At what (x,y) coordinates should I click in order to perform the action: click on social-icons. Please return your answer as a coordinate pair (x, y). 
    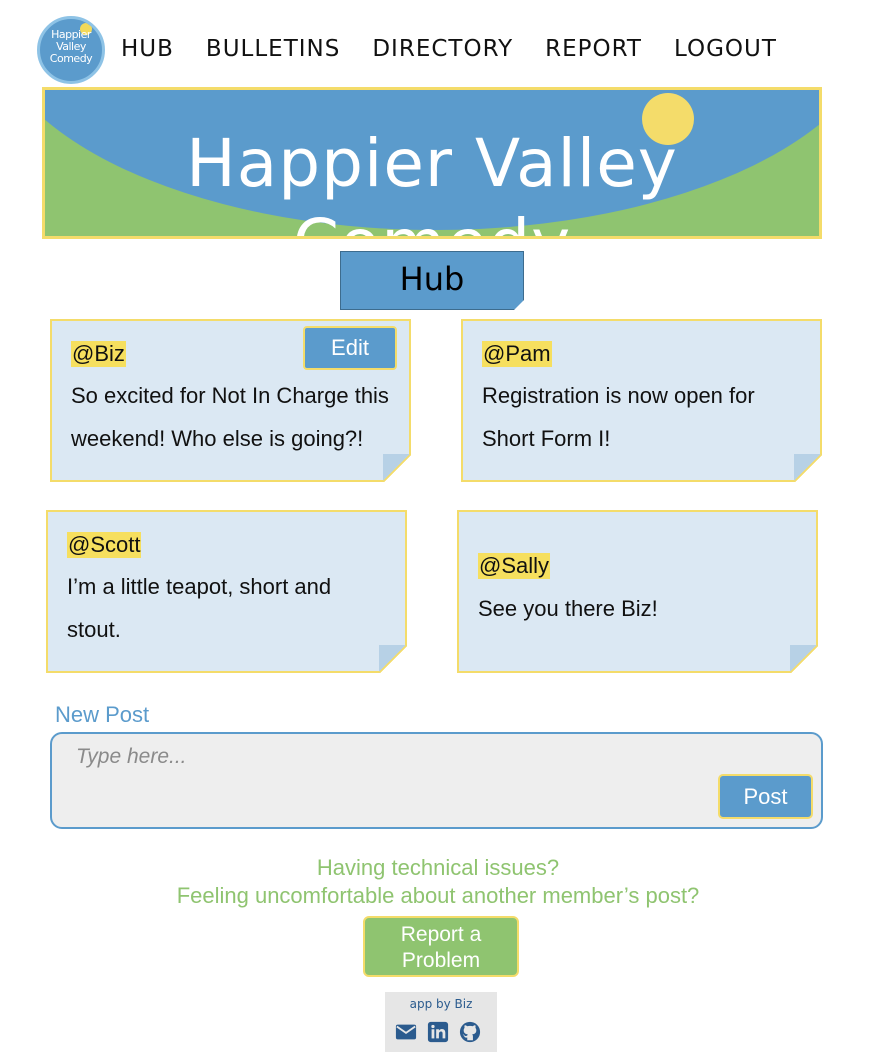
    Looking at the image, I should click on (438, 1032).